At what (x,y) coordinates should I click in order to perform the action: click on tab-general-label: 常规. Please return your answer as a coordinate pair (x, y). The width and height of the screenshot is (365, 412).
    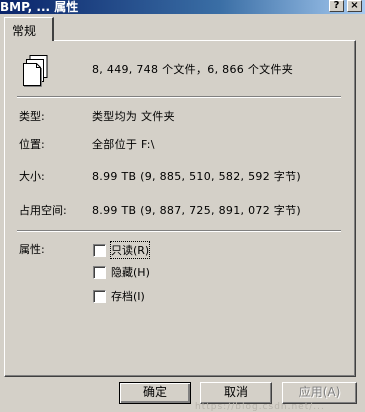
    Looking at the image, I should click on (24, 31).